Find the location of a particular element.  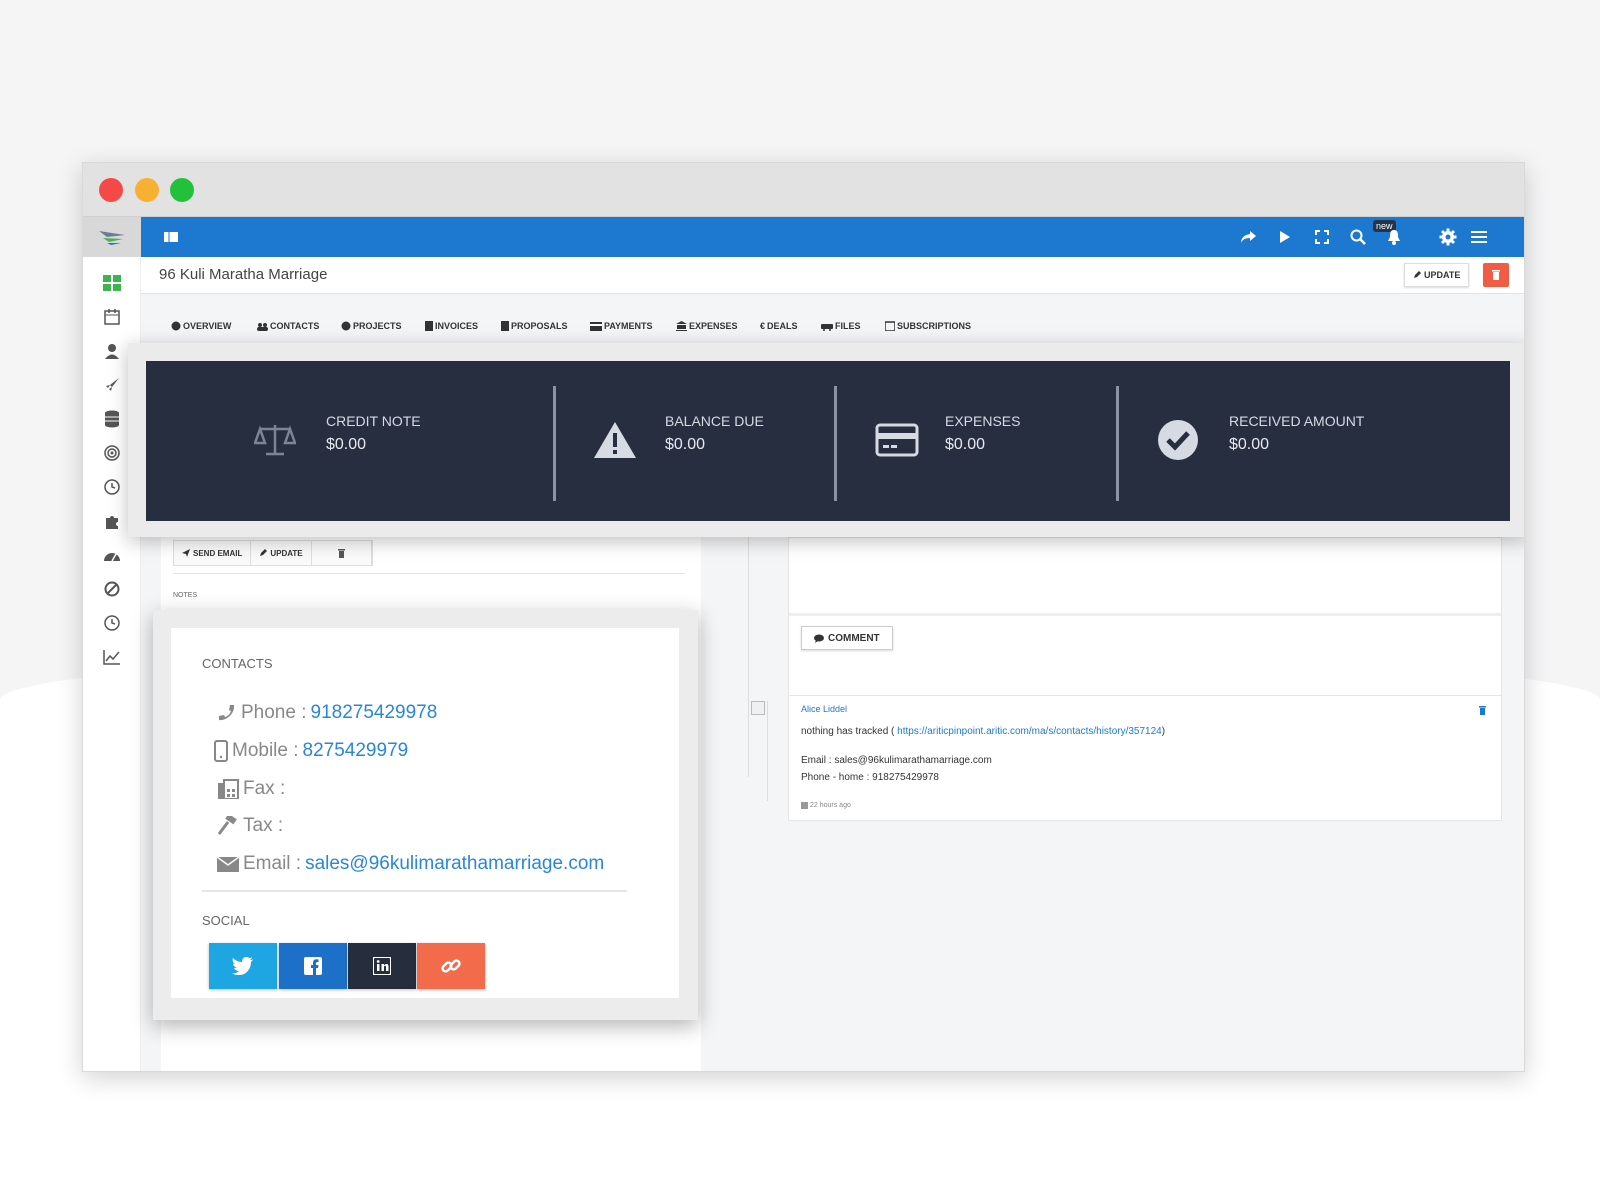

minimize-window-button is located at coordinates (147, 190).